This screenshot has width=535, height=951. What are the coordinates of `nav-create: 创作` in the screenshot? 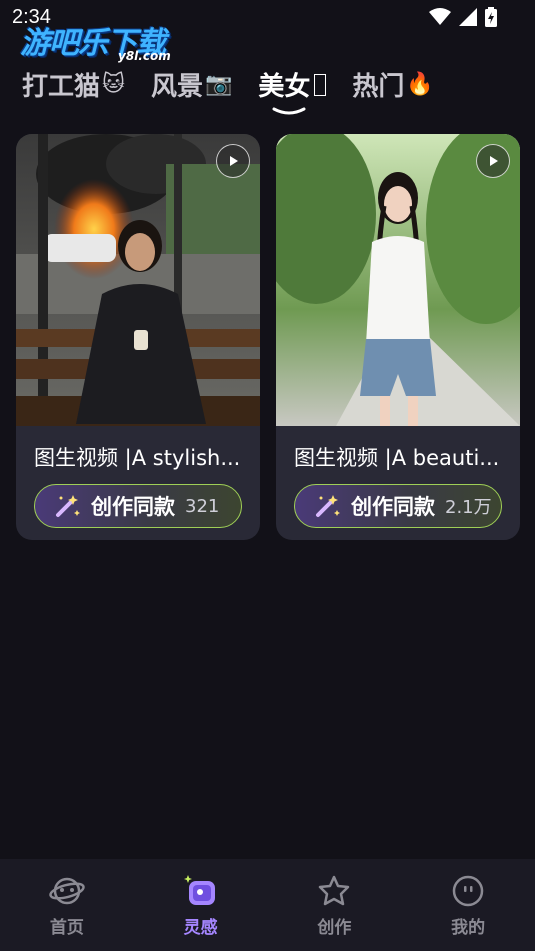 It's located at (335, 905).